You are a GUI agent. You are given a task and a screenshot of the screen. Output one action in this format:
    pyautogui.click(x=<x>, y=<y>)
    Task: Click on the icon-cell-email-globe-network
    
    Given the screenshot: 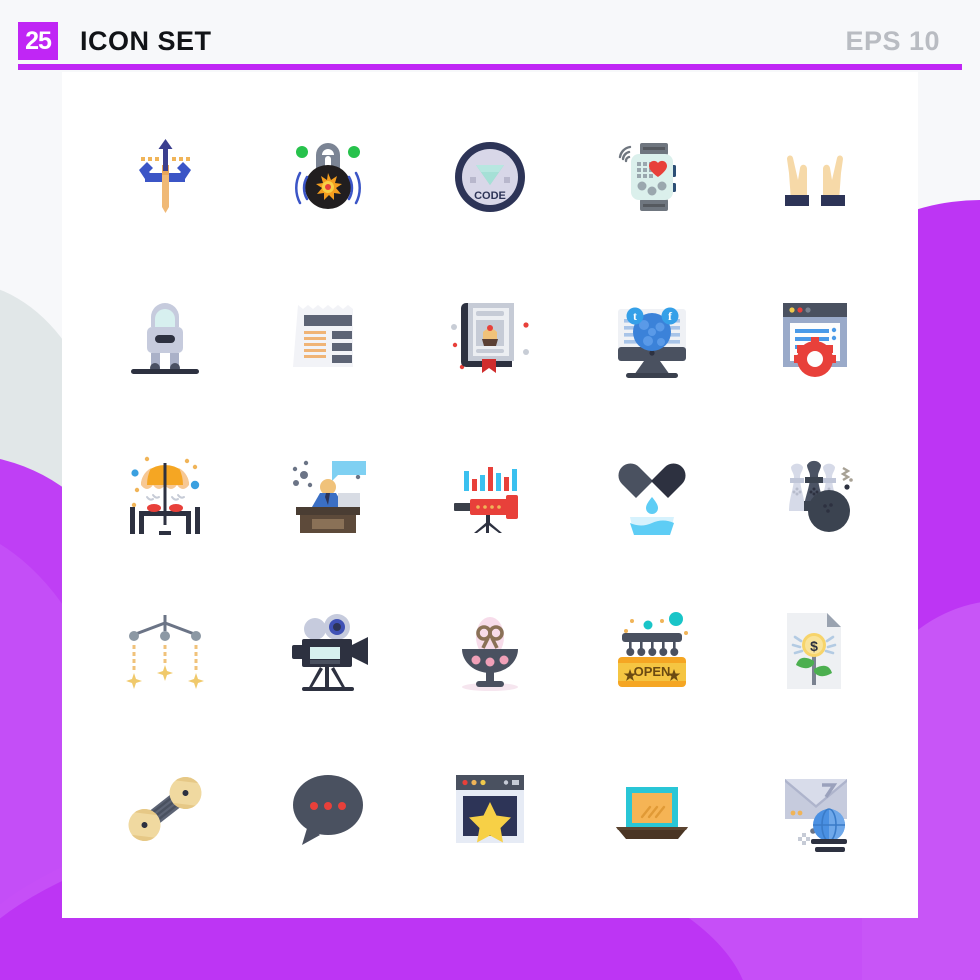 What is the action you would take?
    pyautogui.click(x=815, y=809)
    